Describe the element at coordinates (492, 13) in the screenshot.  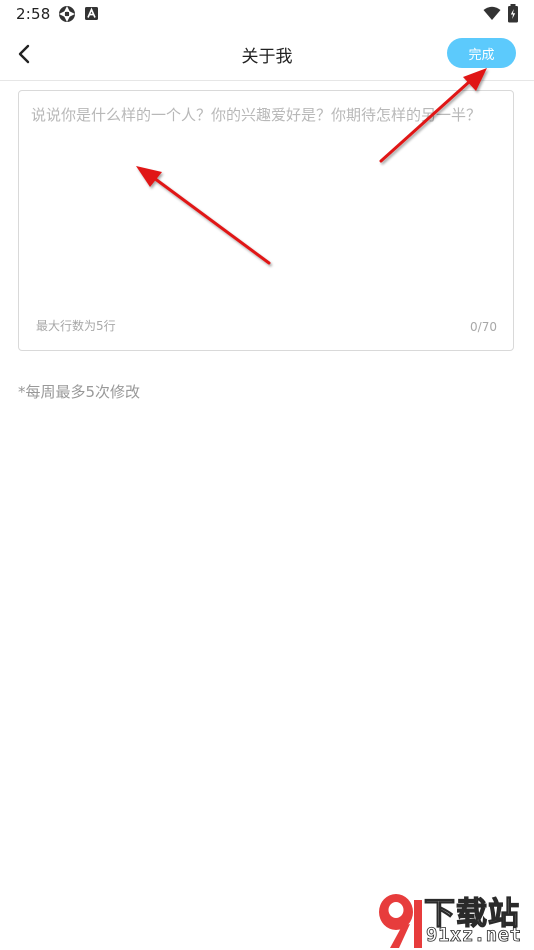
I see `wifi-icon` at that location.